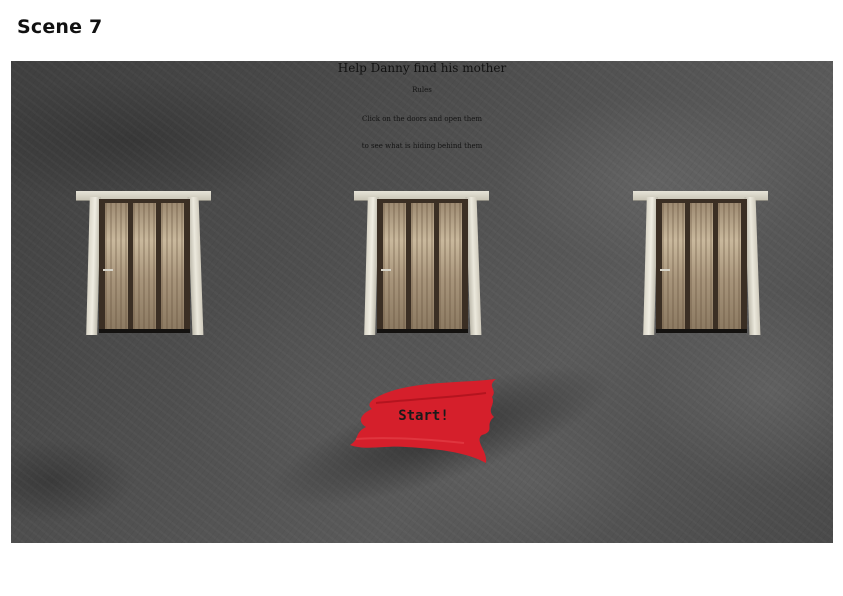 Image resolution: width=843 pixels, height=596 pixels. I want to click on door-center, so click(421, 264).